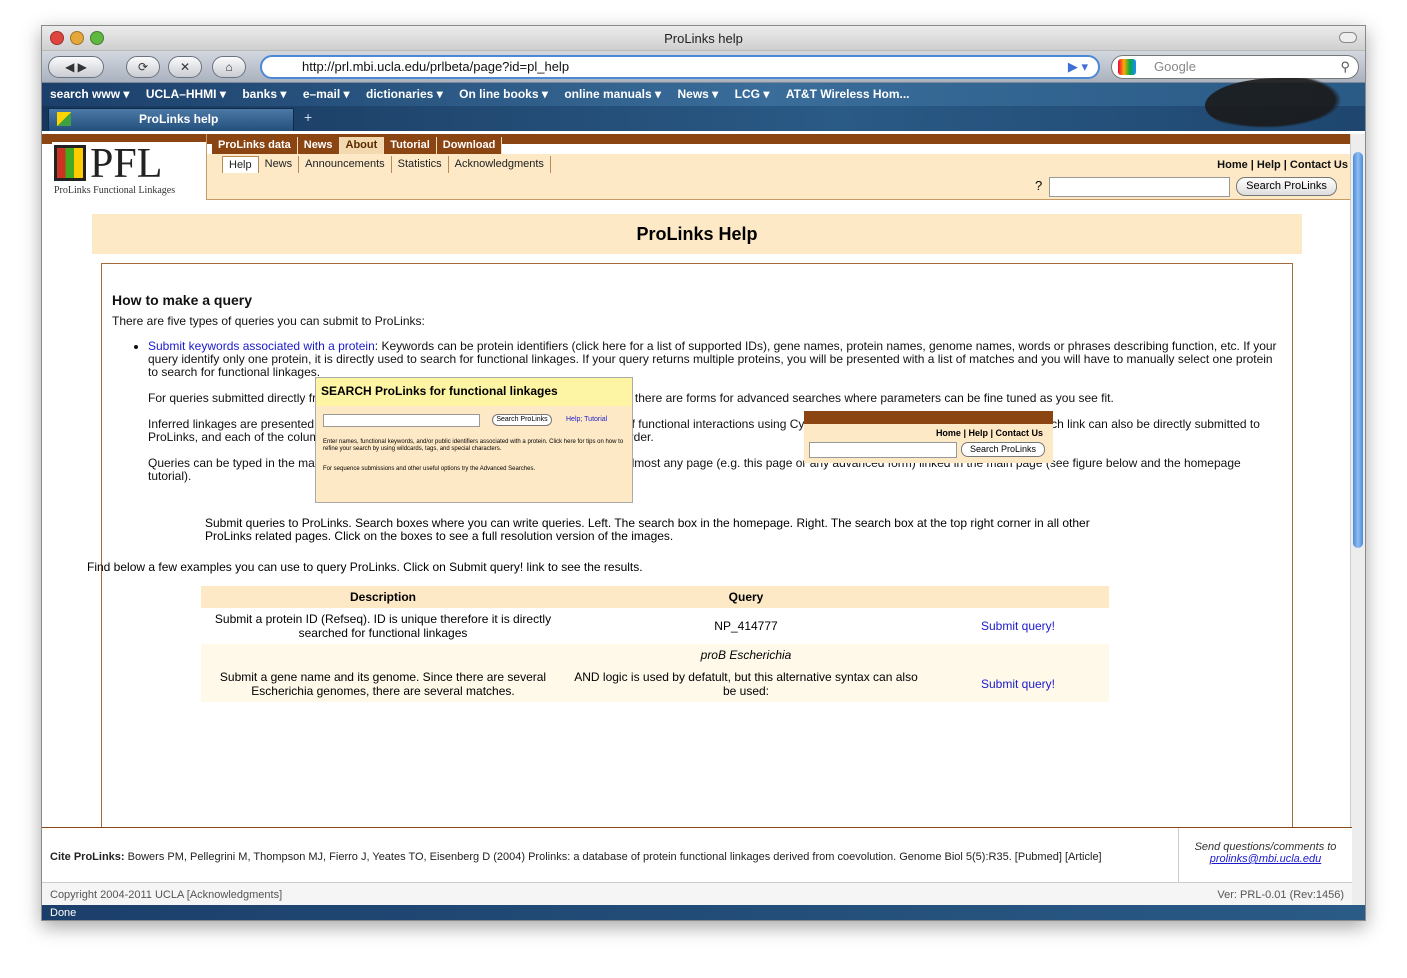  Describe the element at coordinates (752, 94) in the screenshot. I see `bookmark-lcg: LCG ▾` at that location.